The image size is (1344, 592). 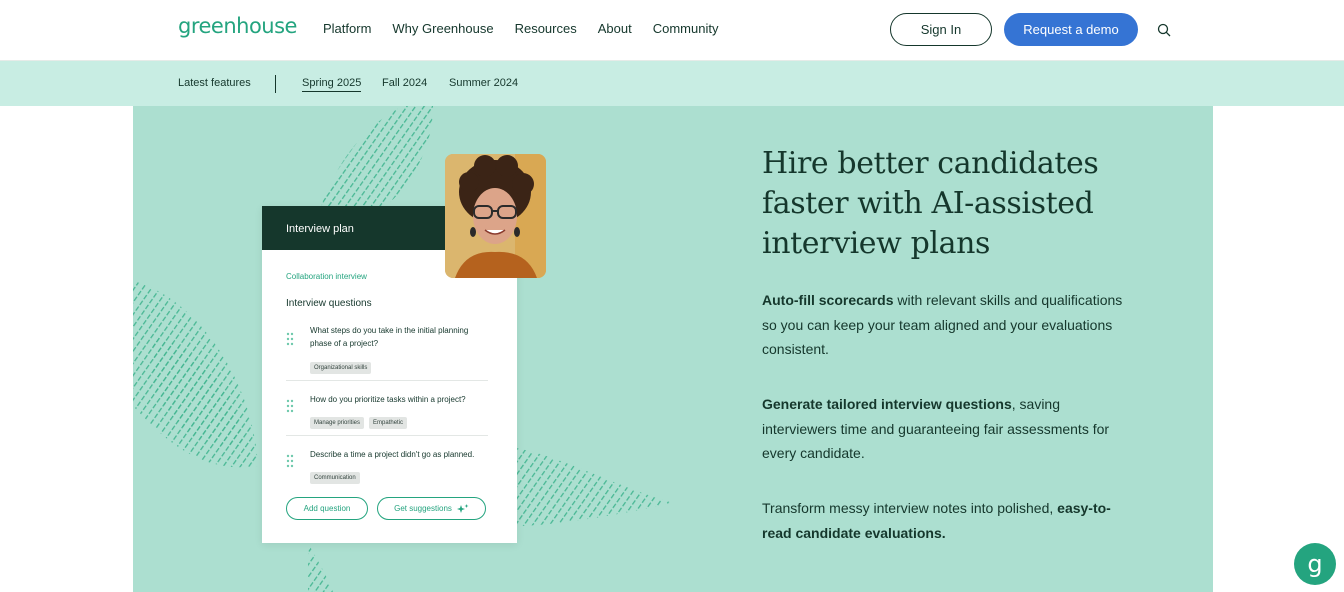 I want to click on get-suggestions-label: Get suggestions, so click(x=423, y=508).